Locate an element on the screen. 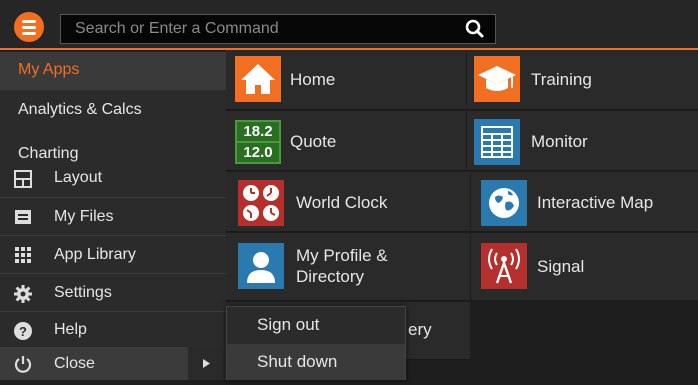  app-label: Home is located at coordinates (313, 79).